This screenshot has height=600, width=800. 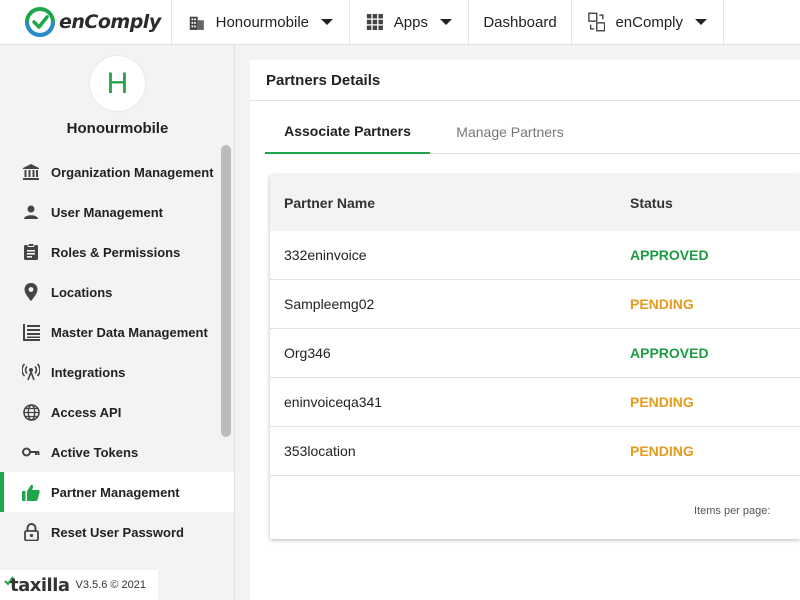 What do you see at coordinates (95, 452) in the screenshot?
I see `sidebar-item-label: Active Tokens` at bounding box center [95, 452].